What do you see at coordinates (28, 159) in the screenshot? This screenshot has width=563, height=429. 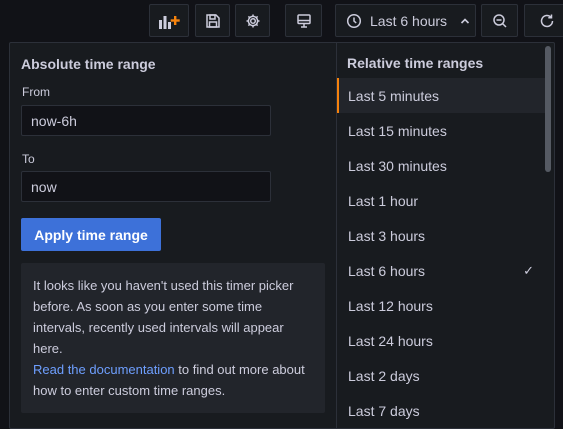 I see `to-label: To` at bounding box center [28, 159].